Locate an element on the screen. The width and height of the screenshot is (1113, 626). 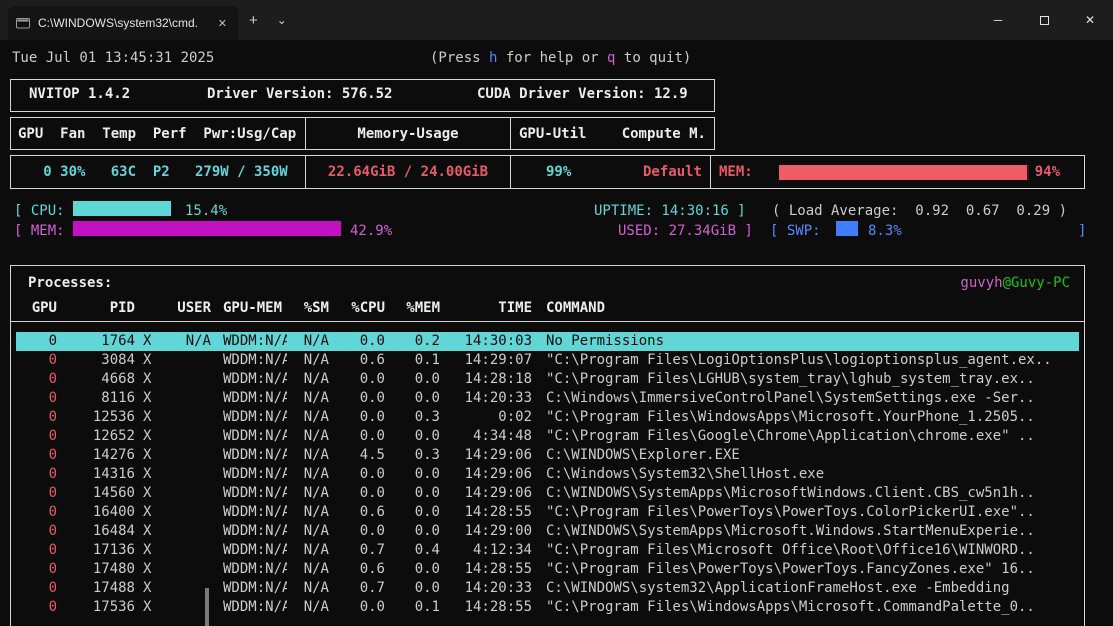
mem-label: [ MEM: is located at coordinates (39, 231).